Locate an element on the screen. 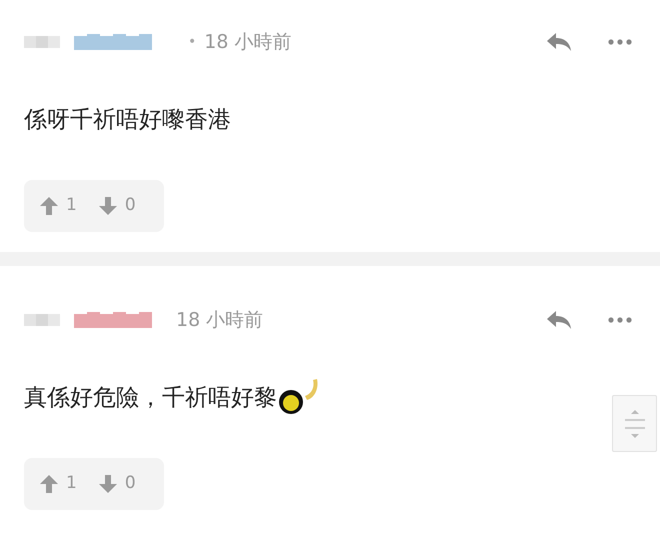 The image size is (660, 536). scroll-icon is located at coordinates (635, 424).